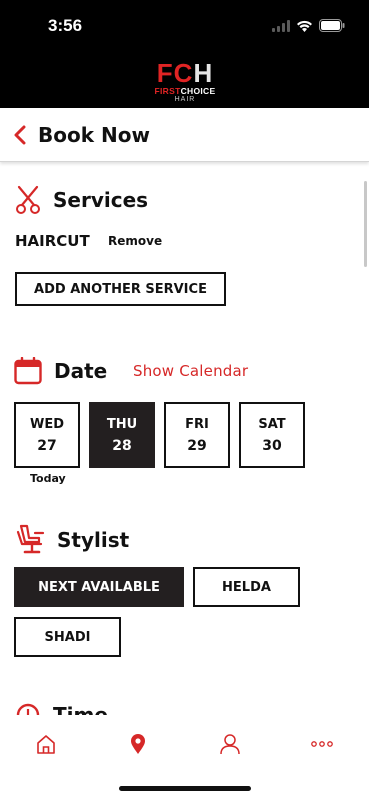 The height and width of the screenshot is (800, 369). What do you see at coordinates (94, 135) in the screenshot?
I see `page-title: Book Now` at bounding box center [94, 135].